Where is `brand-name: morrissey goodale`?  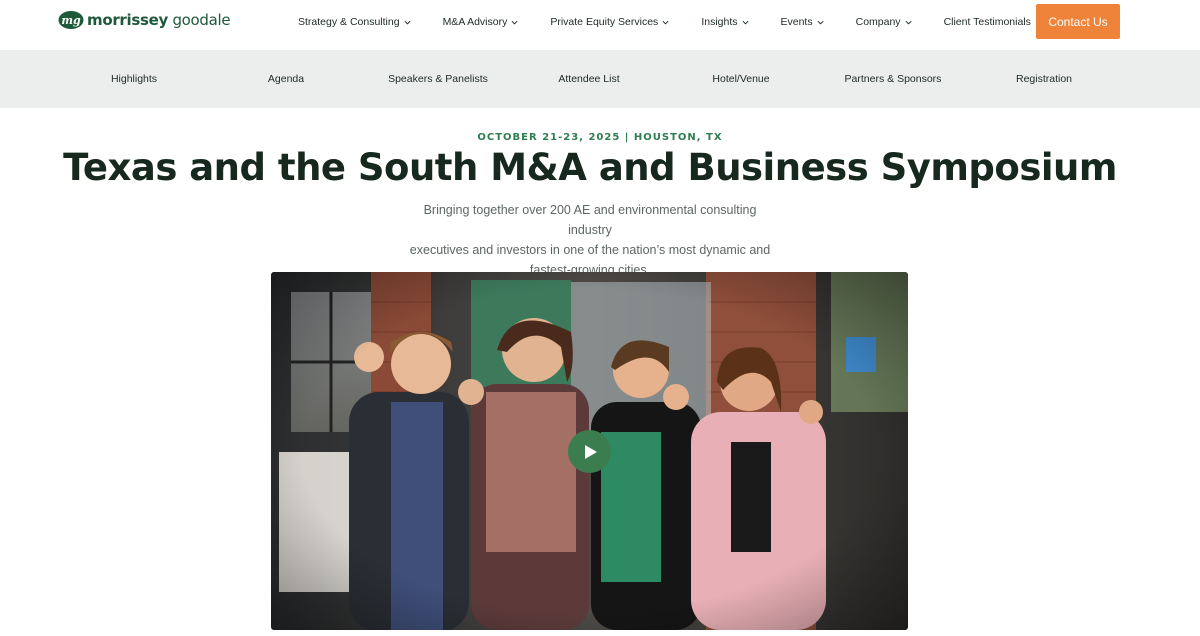 brand-name: morrissey goodale is located at coordinates (159, 20).